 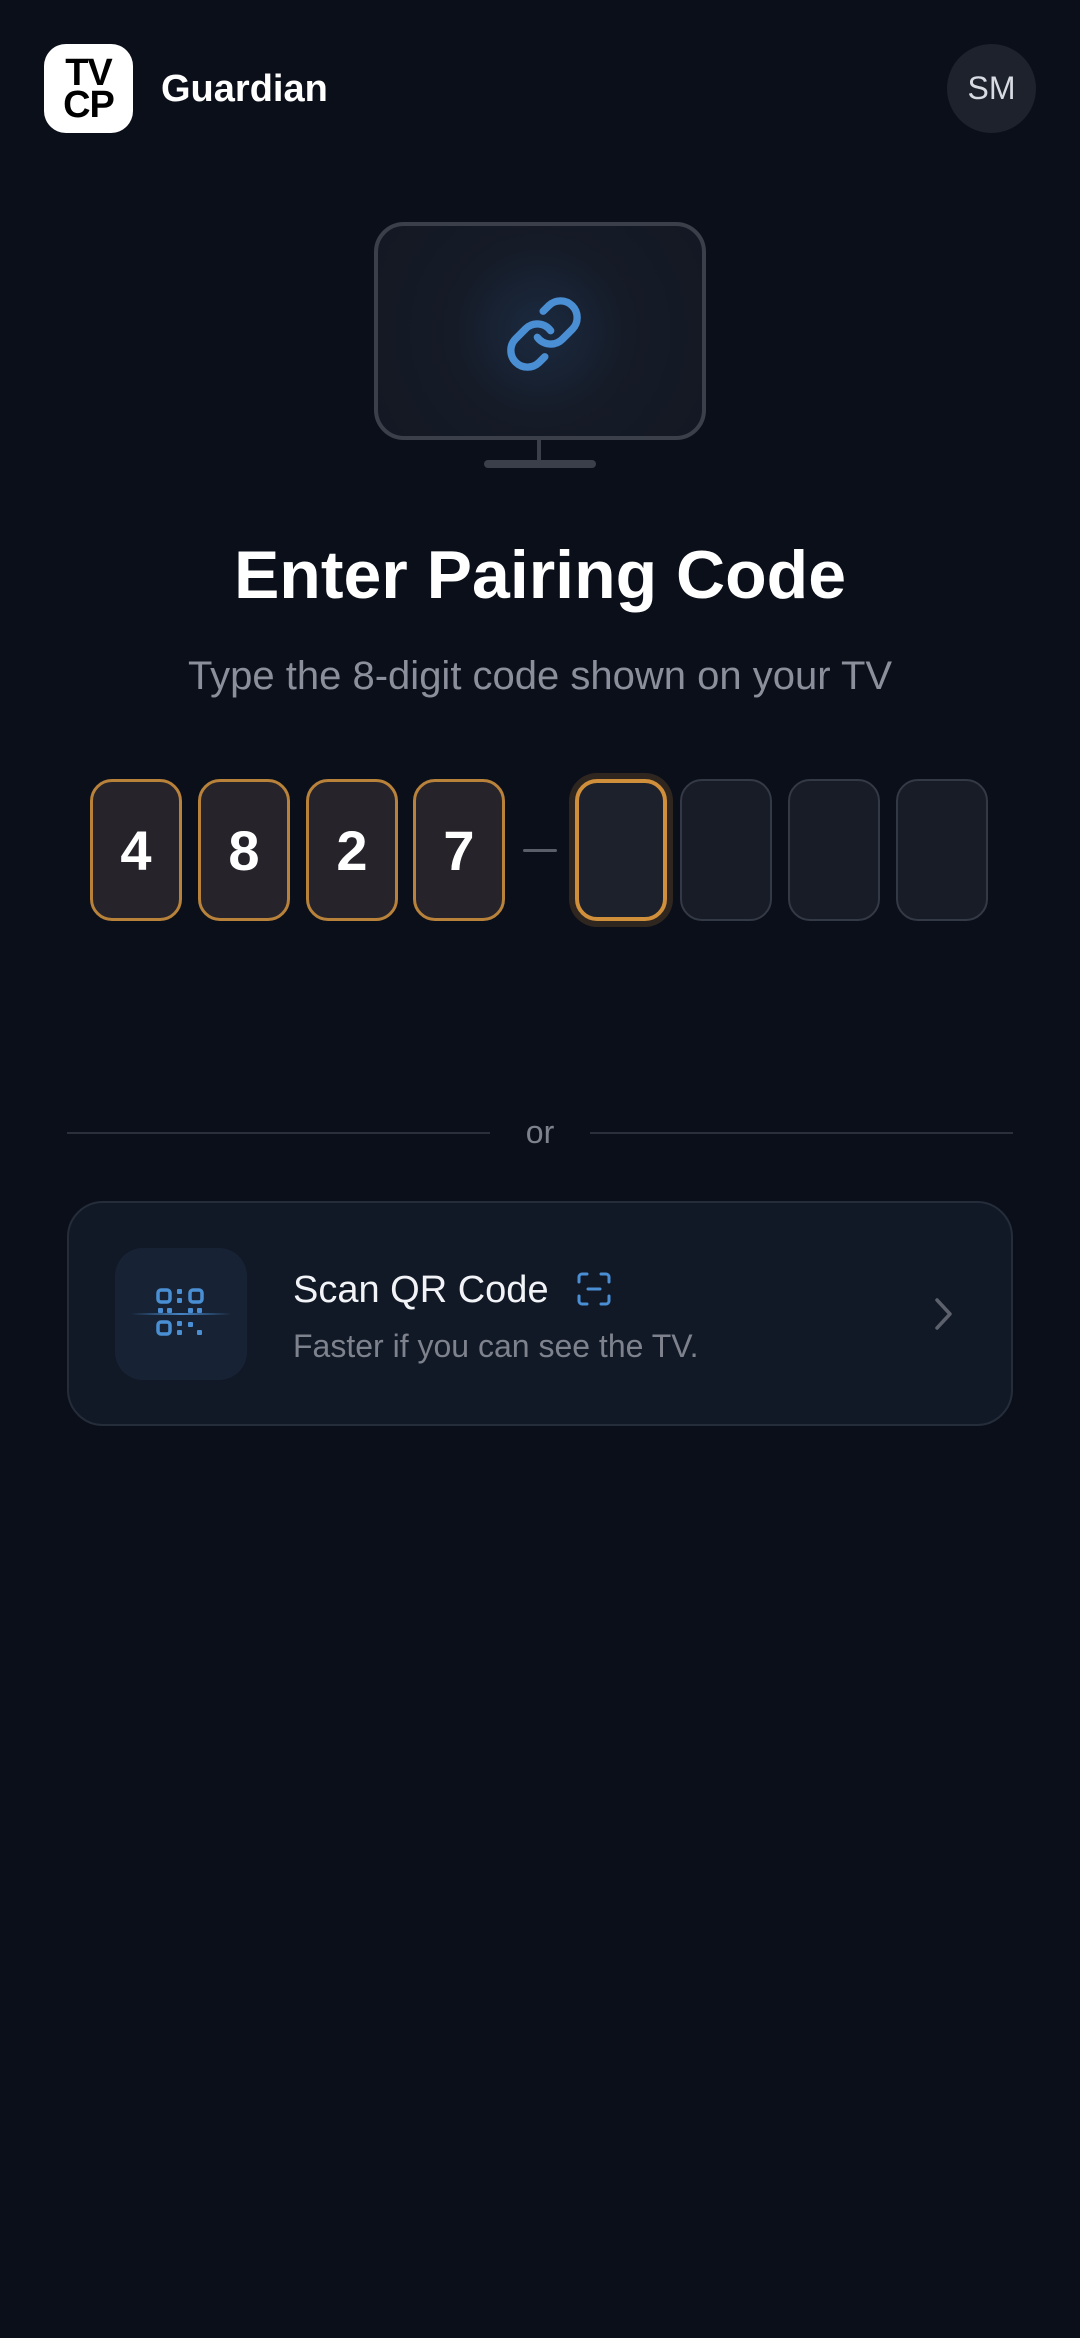 I want to click on page-subtitle: Type the 8-digit code shown on your TV, so click(x=540, y=676).